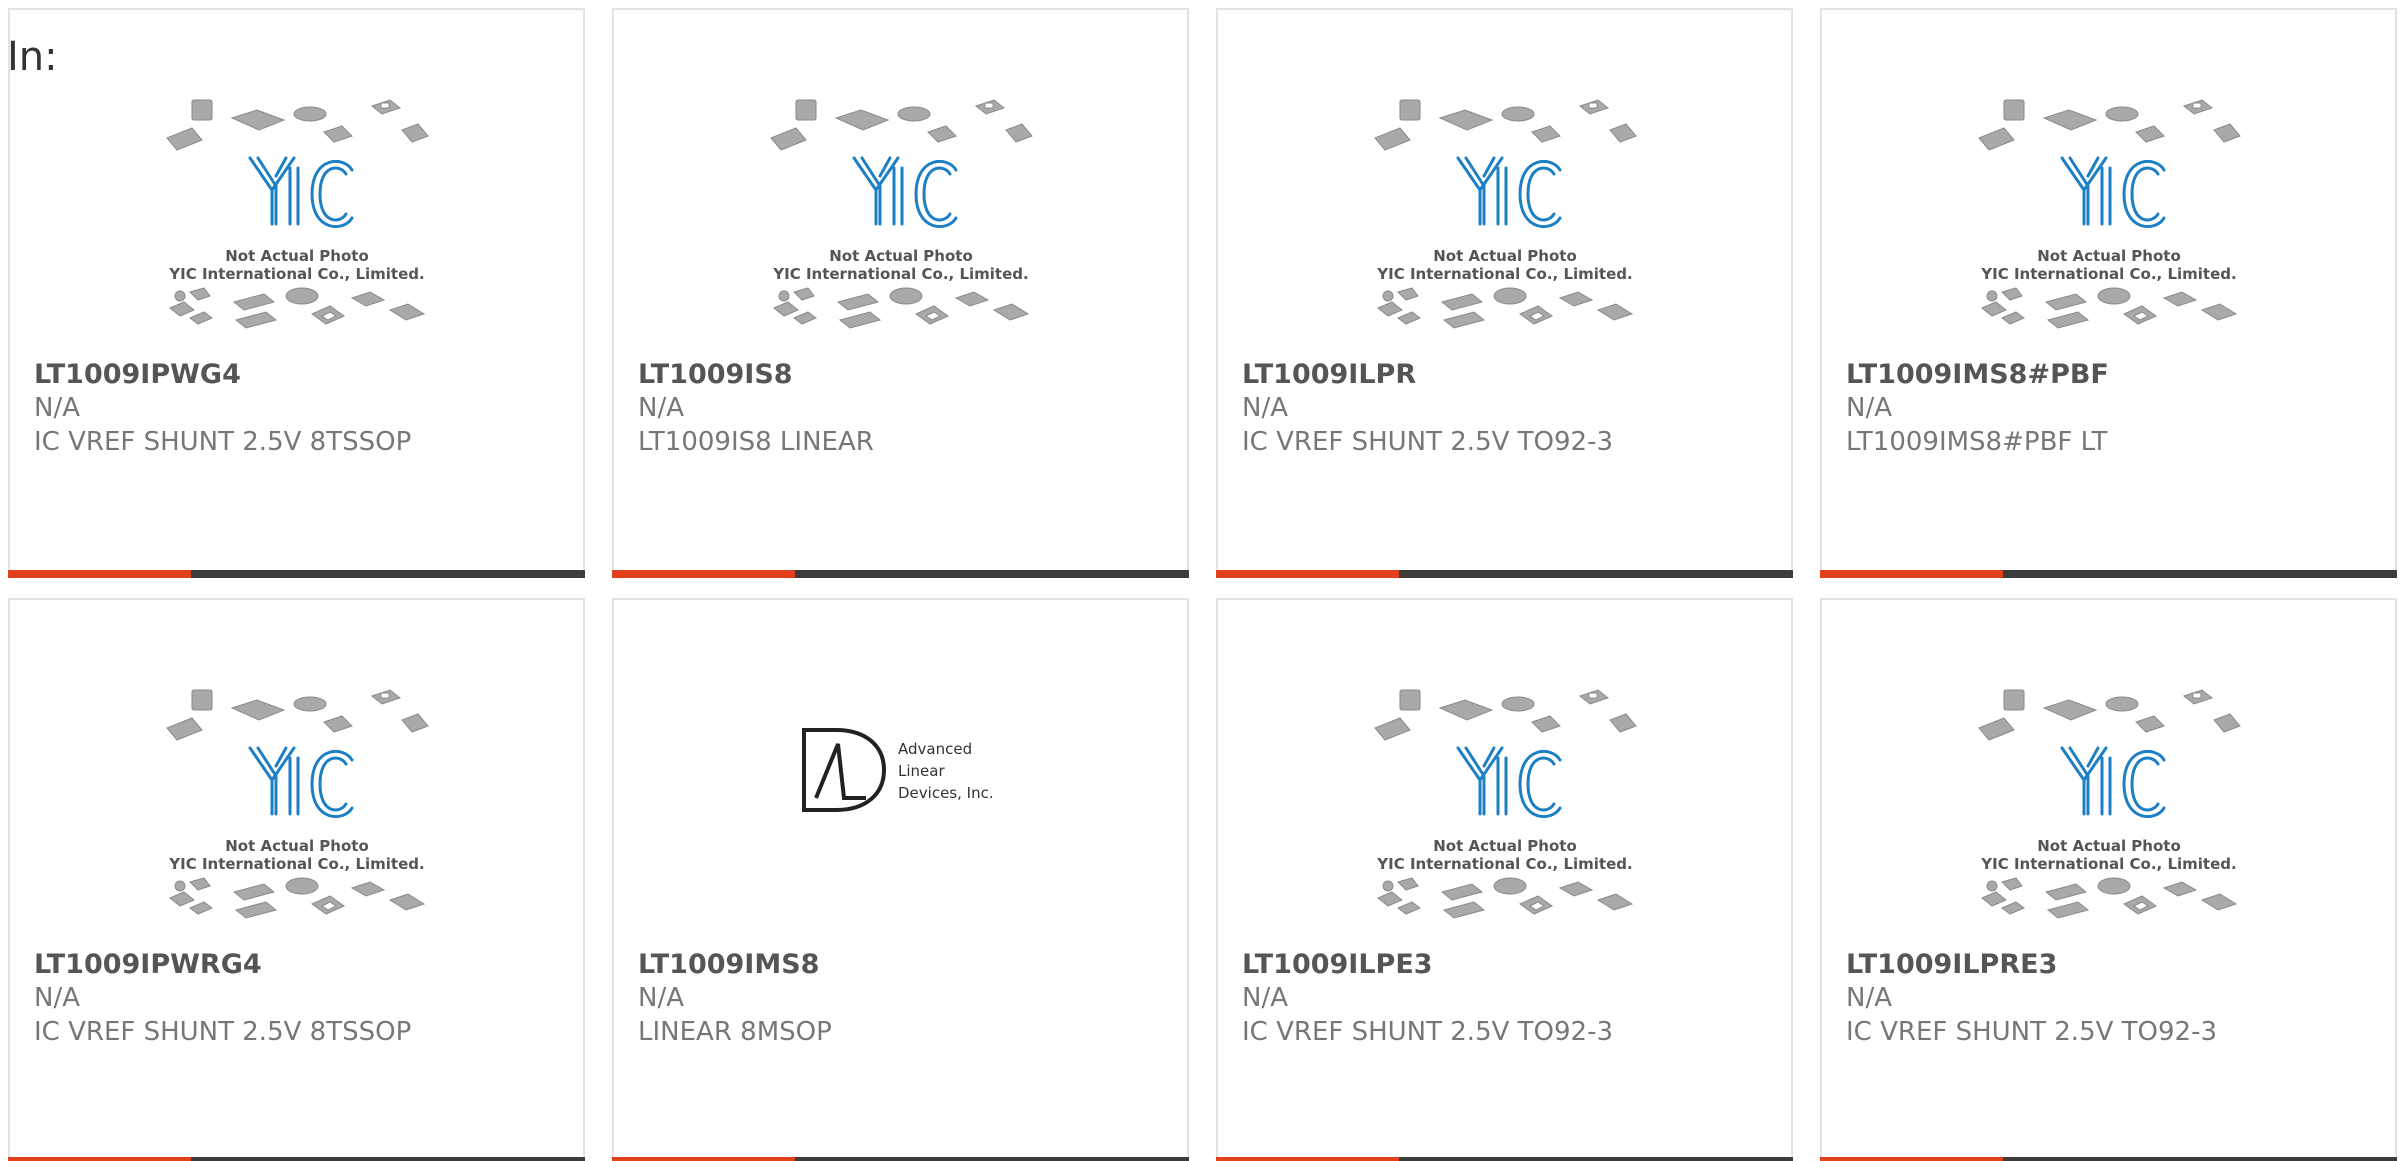 Image resolution: width=2400 pixels, height=1161 pixels. Describe the element at coordinates (1511, 374) in the screenshot. I see `part-number: LT1009ILPR` at that location.